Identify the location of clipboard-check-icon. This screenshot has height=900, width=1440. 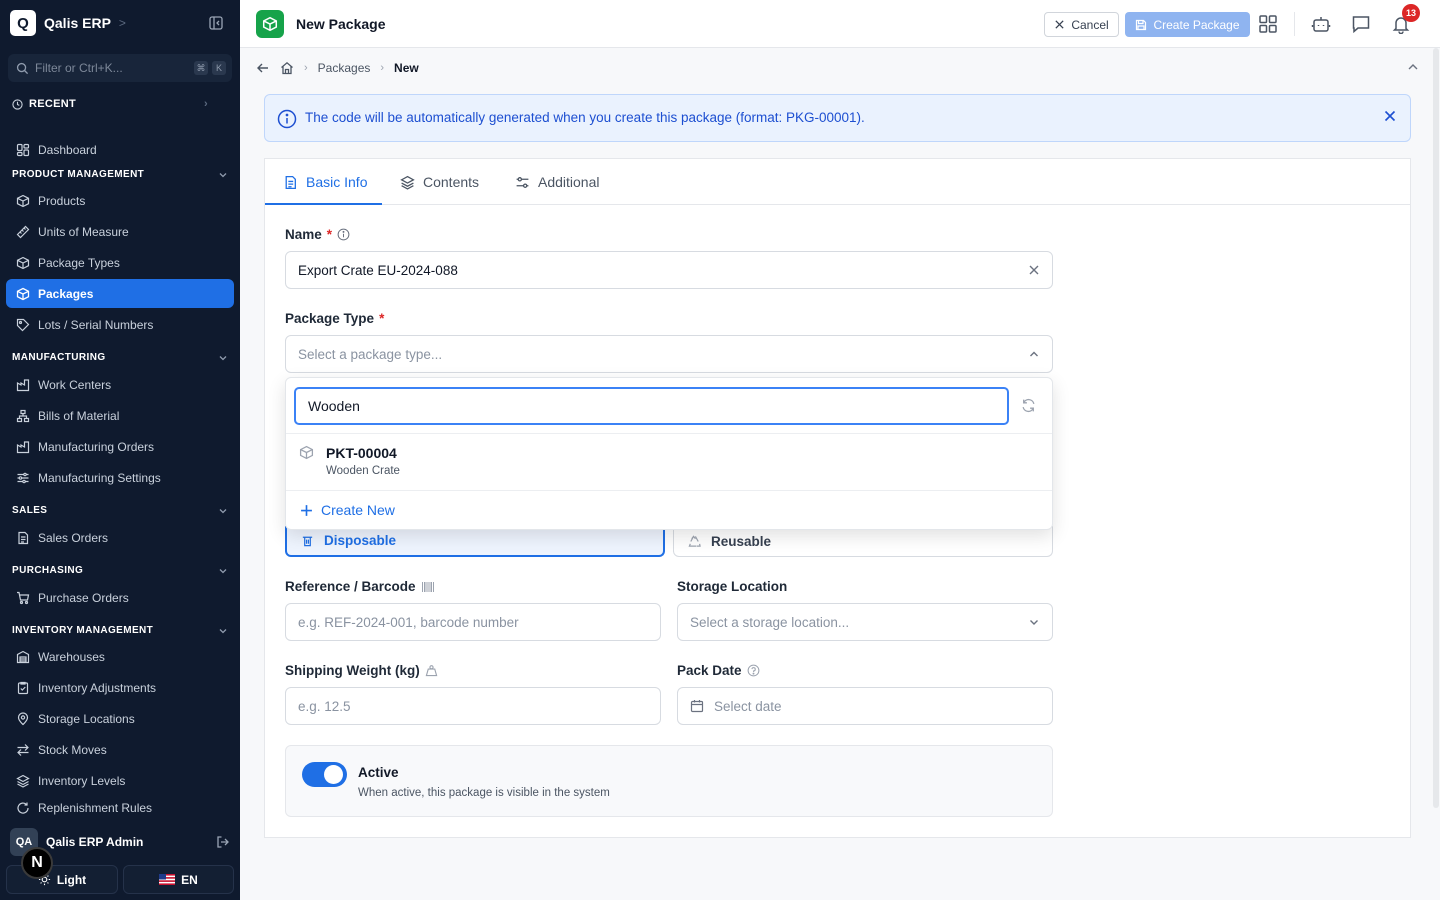
(23, 687).